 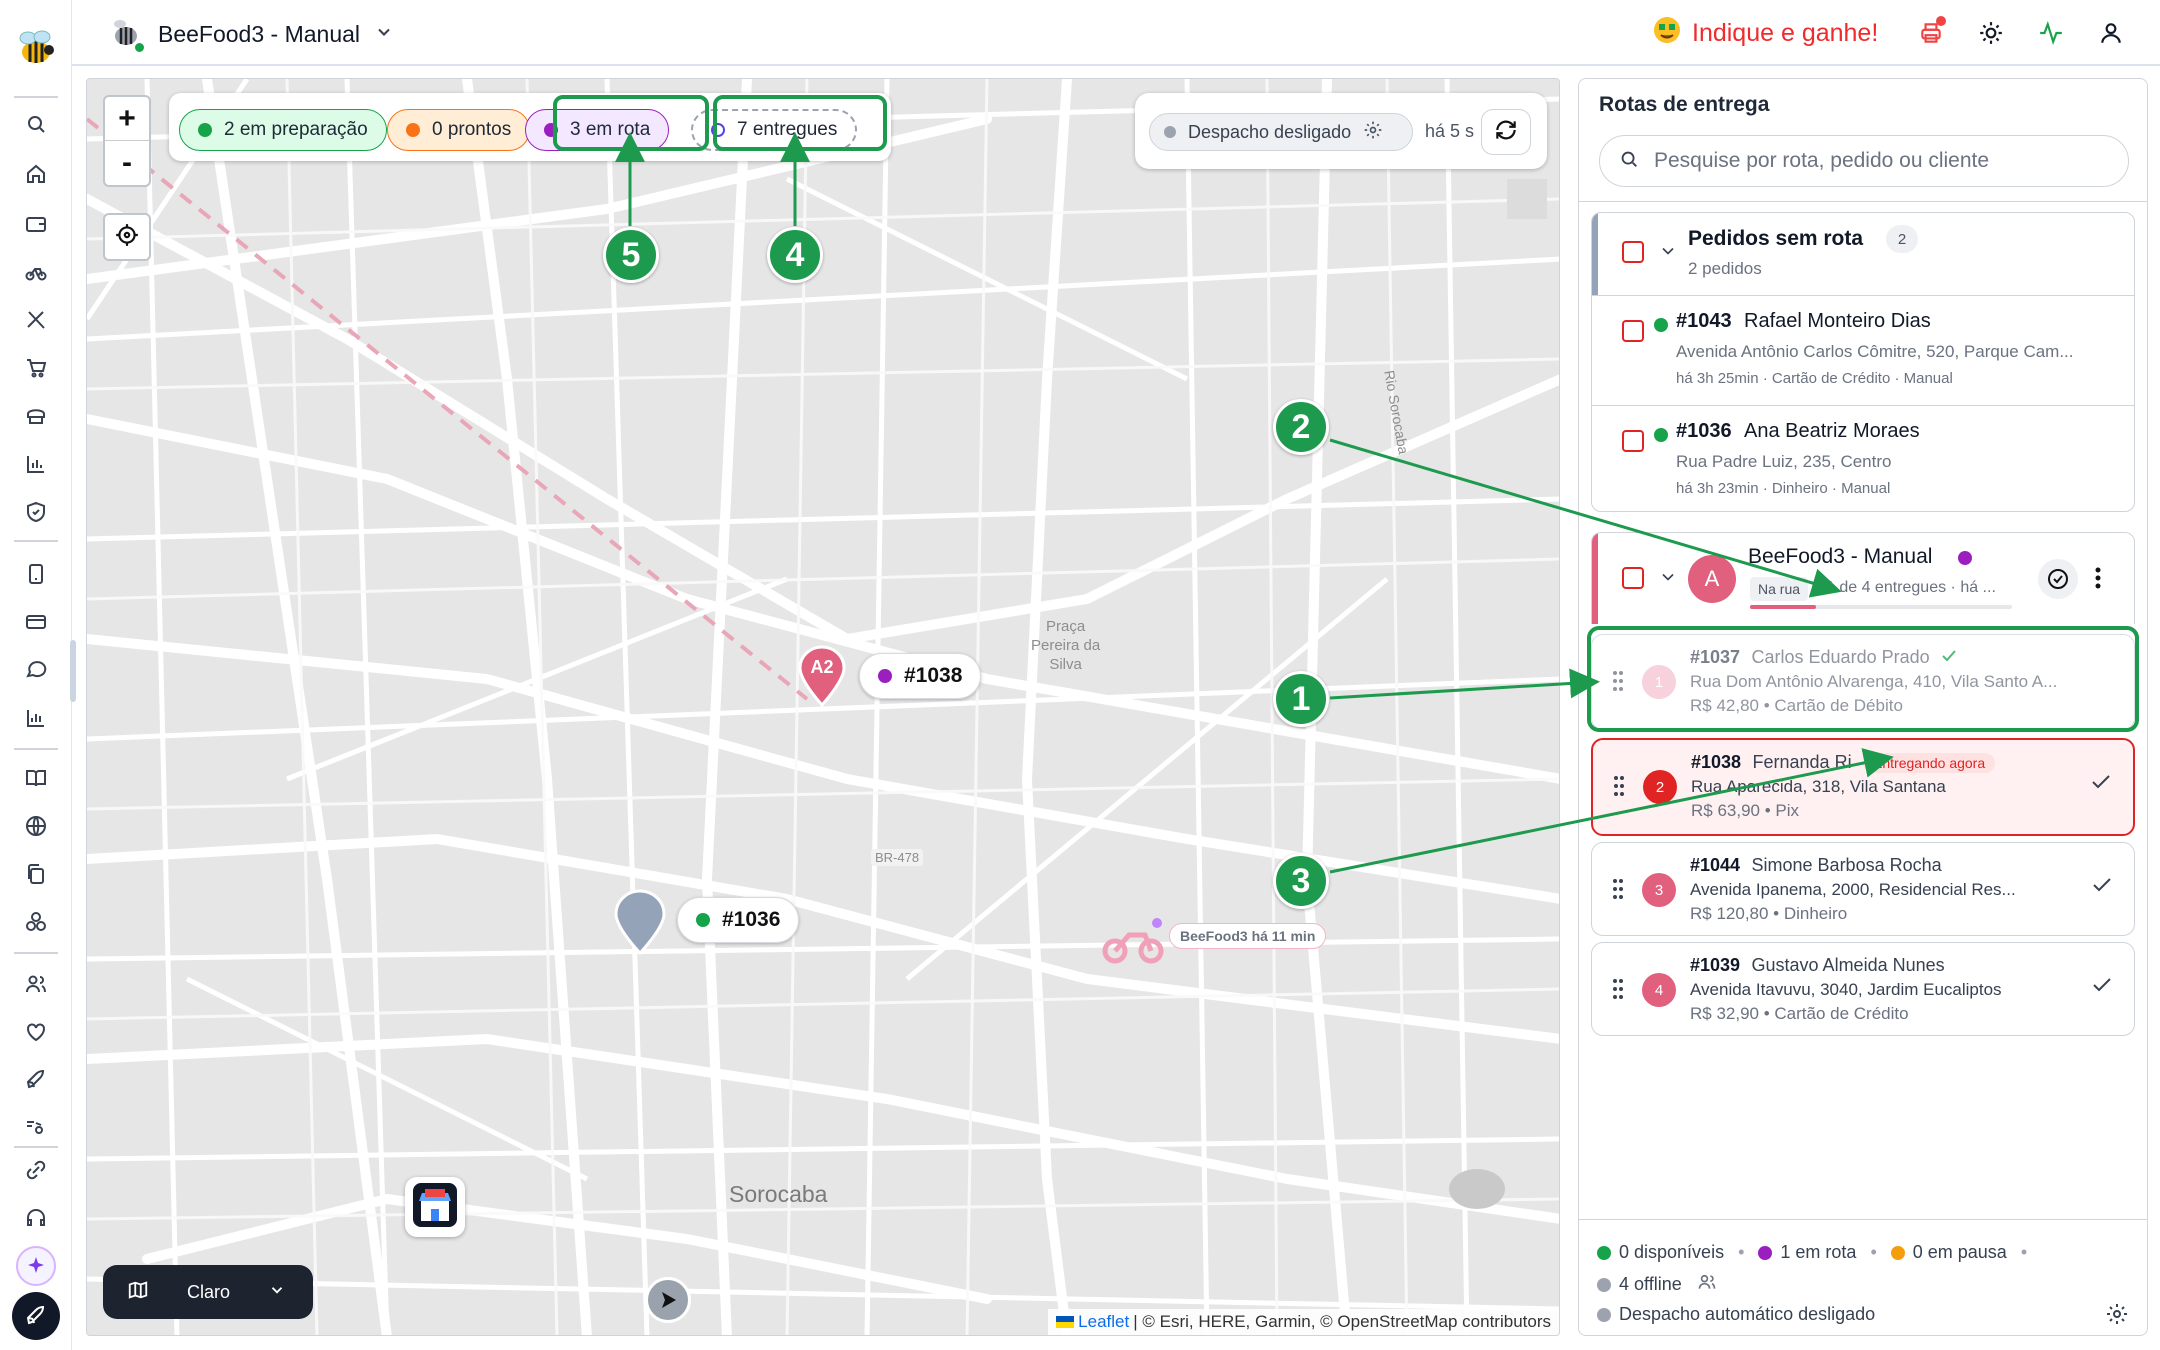 I want to click on route-checkbox, so click(x=1633, y=578).